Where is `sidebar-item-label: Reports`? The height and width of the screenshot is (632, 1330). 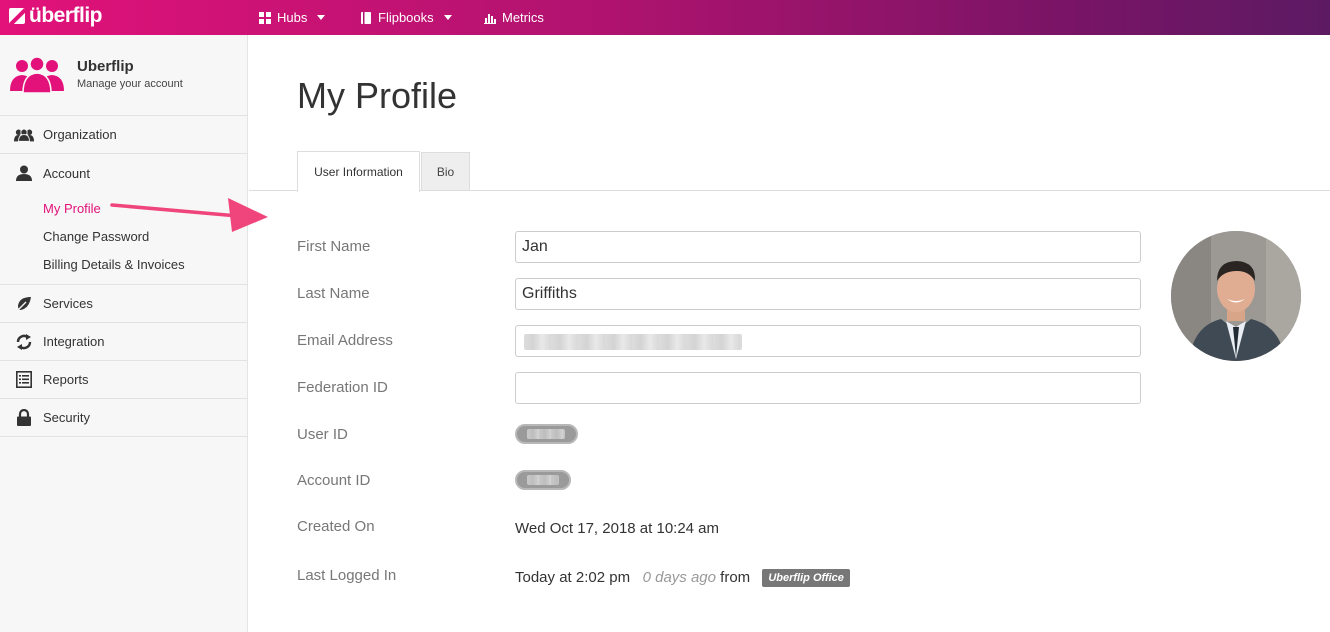
sidebar-item-label: Reports is located at coordinates (66, 379).